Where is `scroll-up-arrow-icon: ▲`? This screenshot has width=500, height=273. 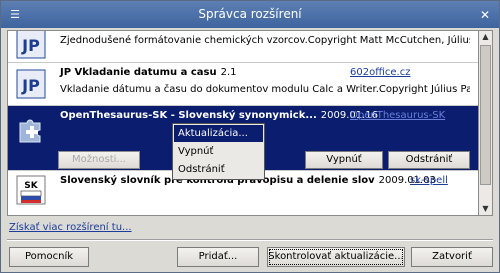 scroll-up-arrow-icon: ▲ is located at coordinates (485, 37).